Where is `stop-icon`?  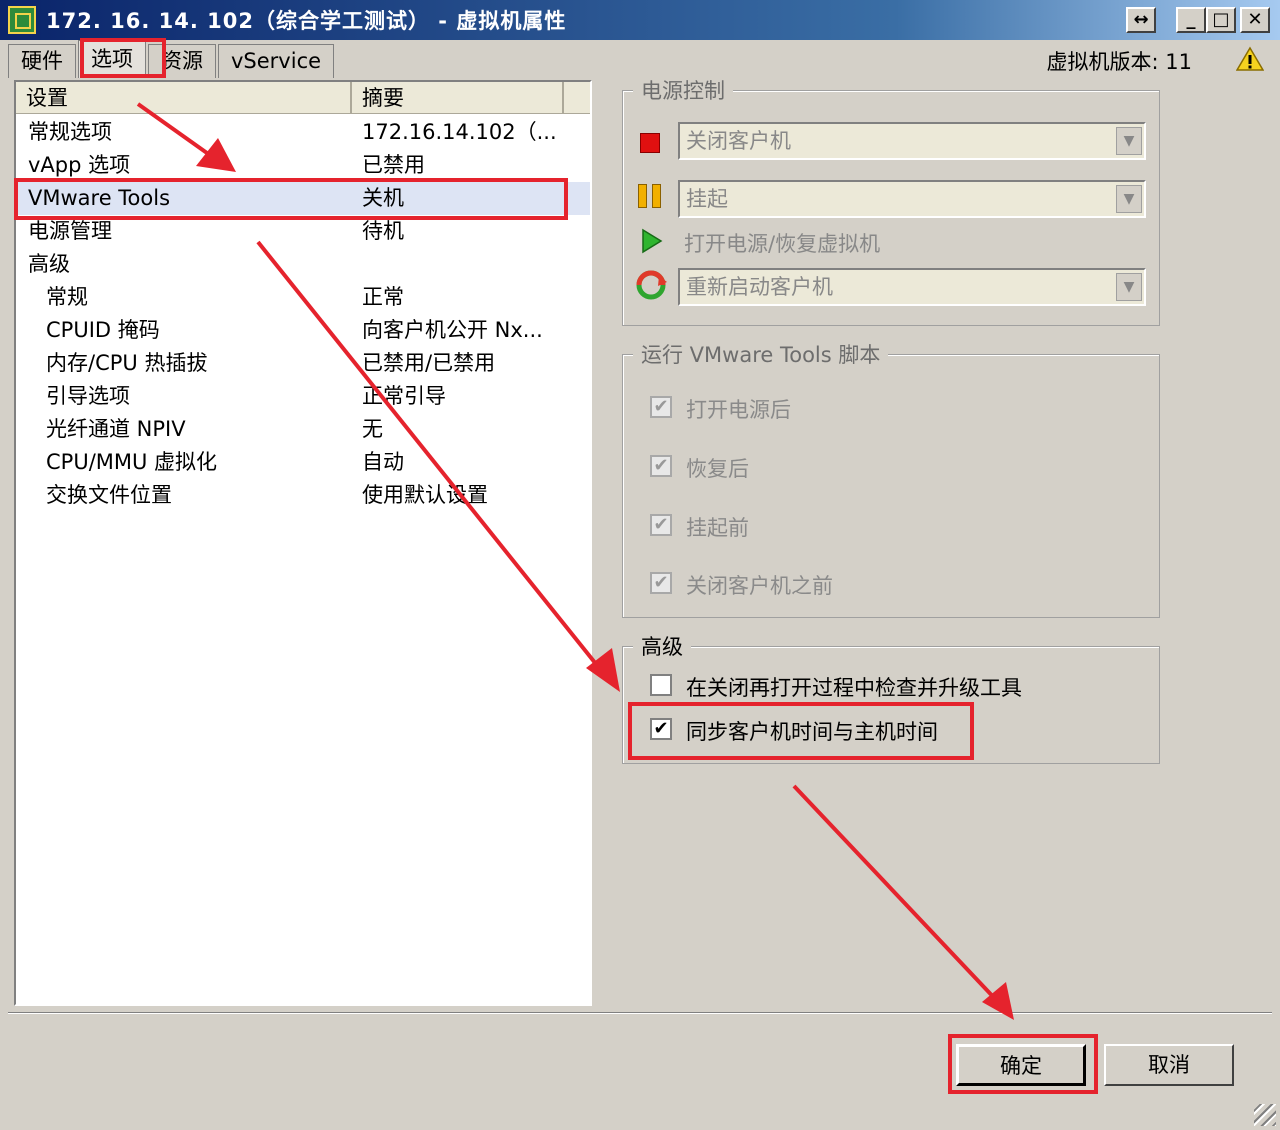
stop-icon is located at coordinates (650, 143).